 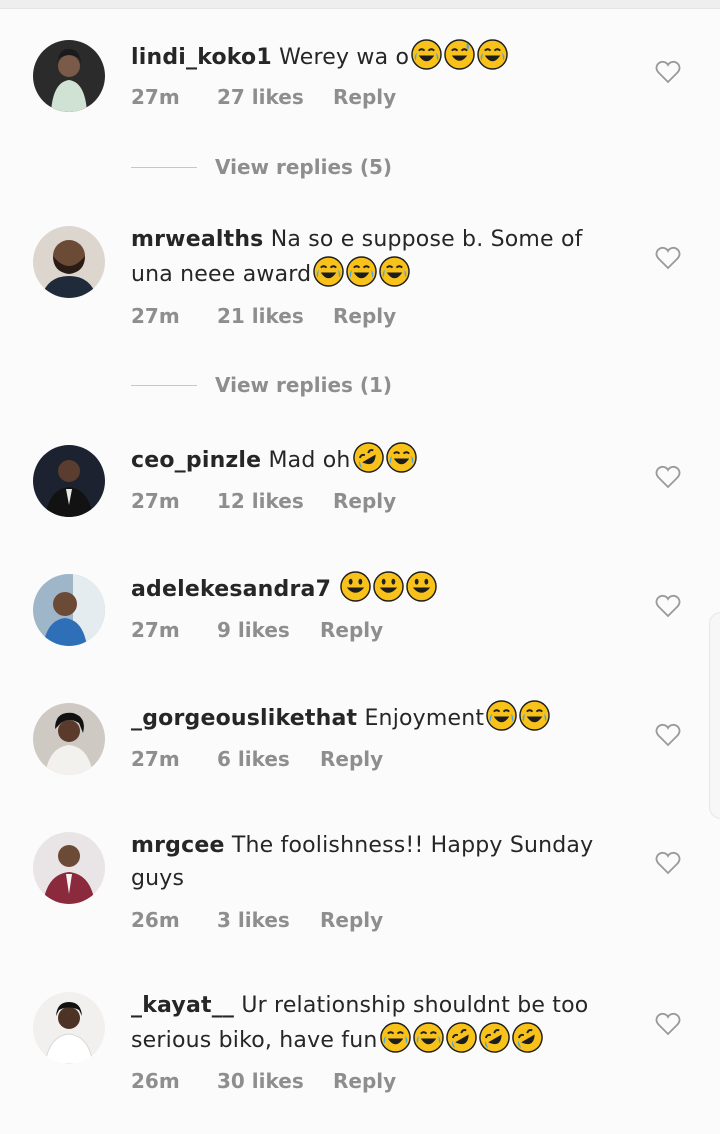 I want to click on comment-username: ceo_pinzle, so click(x=196, y=460).